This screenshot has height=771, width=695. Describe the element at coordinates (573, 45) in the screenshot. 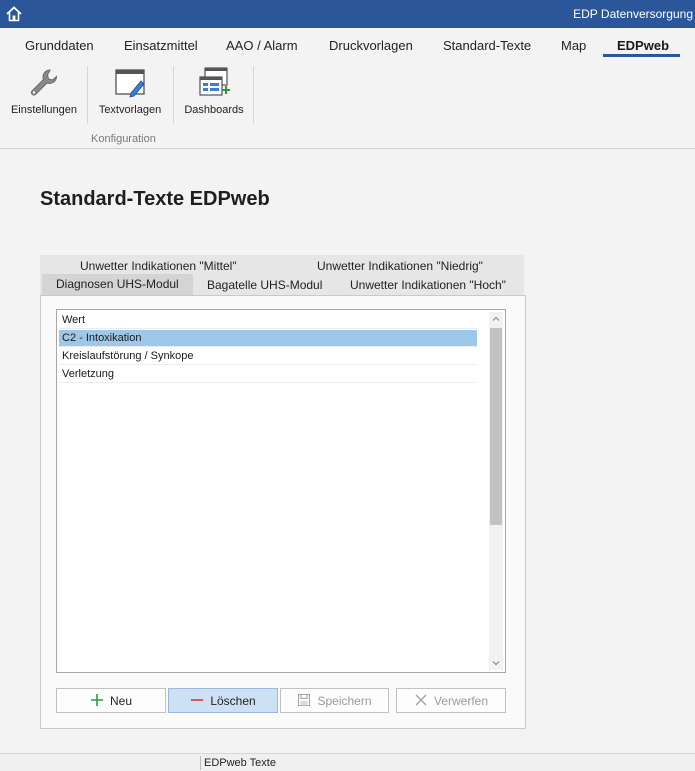

I see `menu-map: Map` at that location.